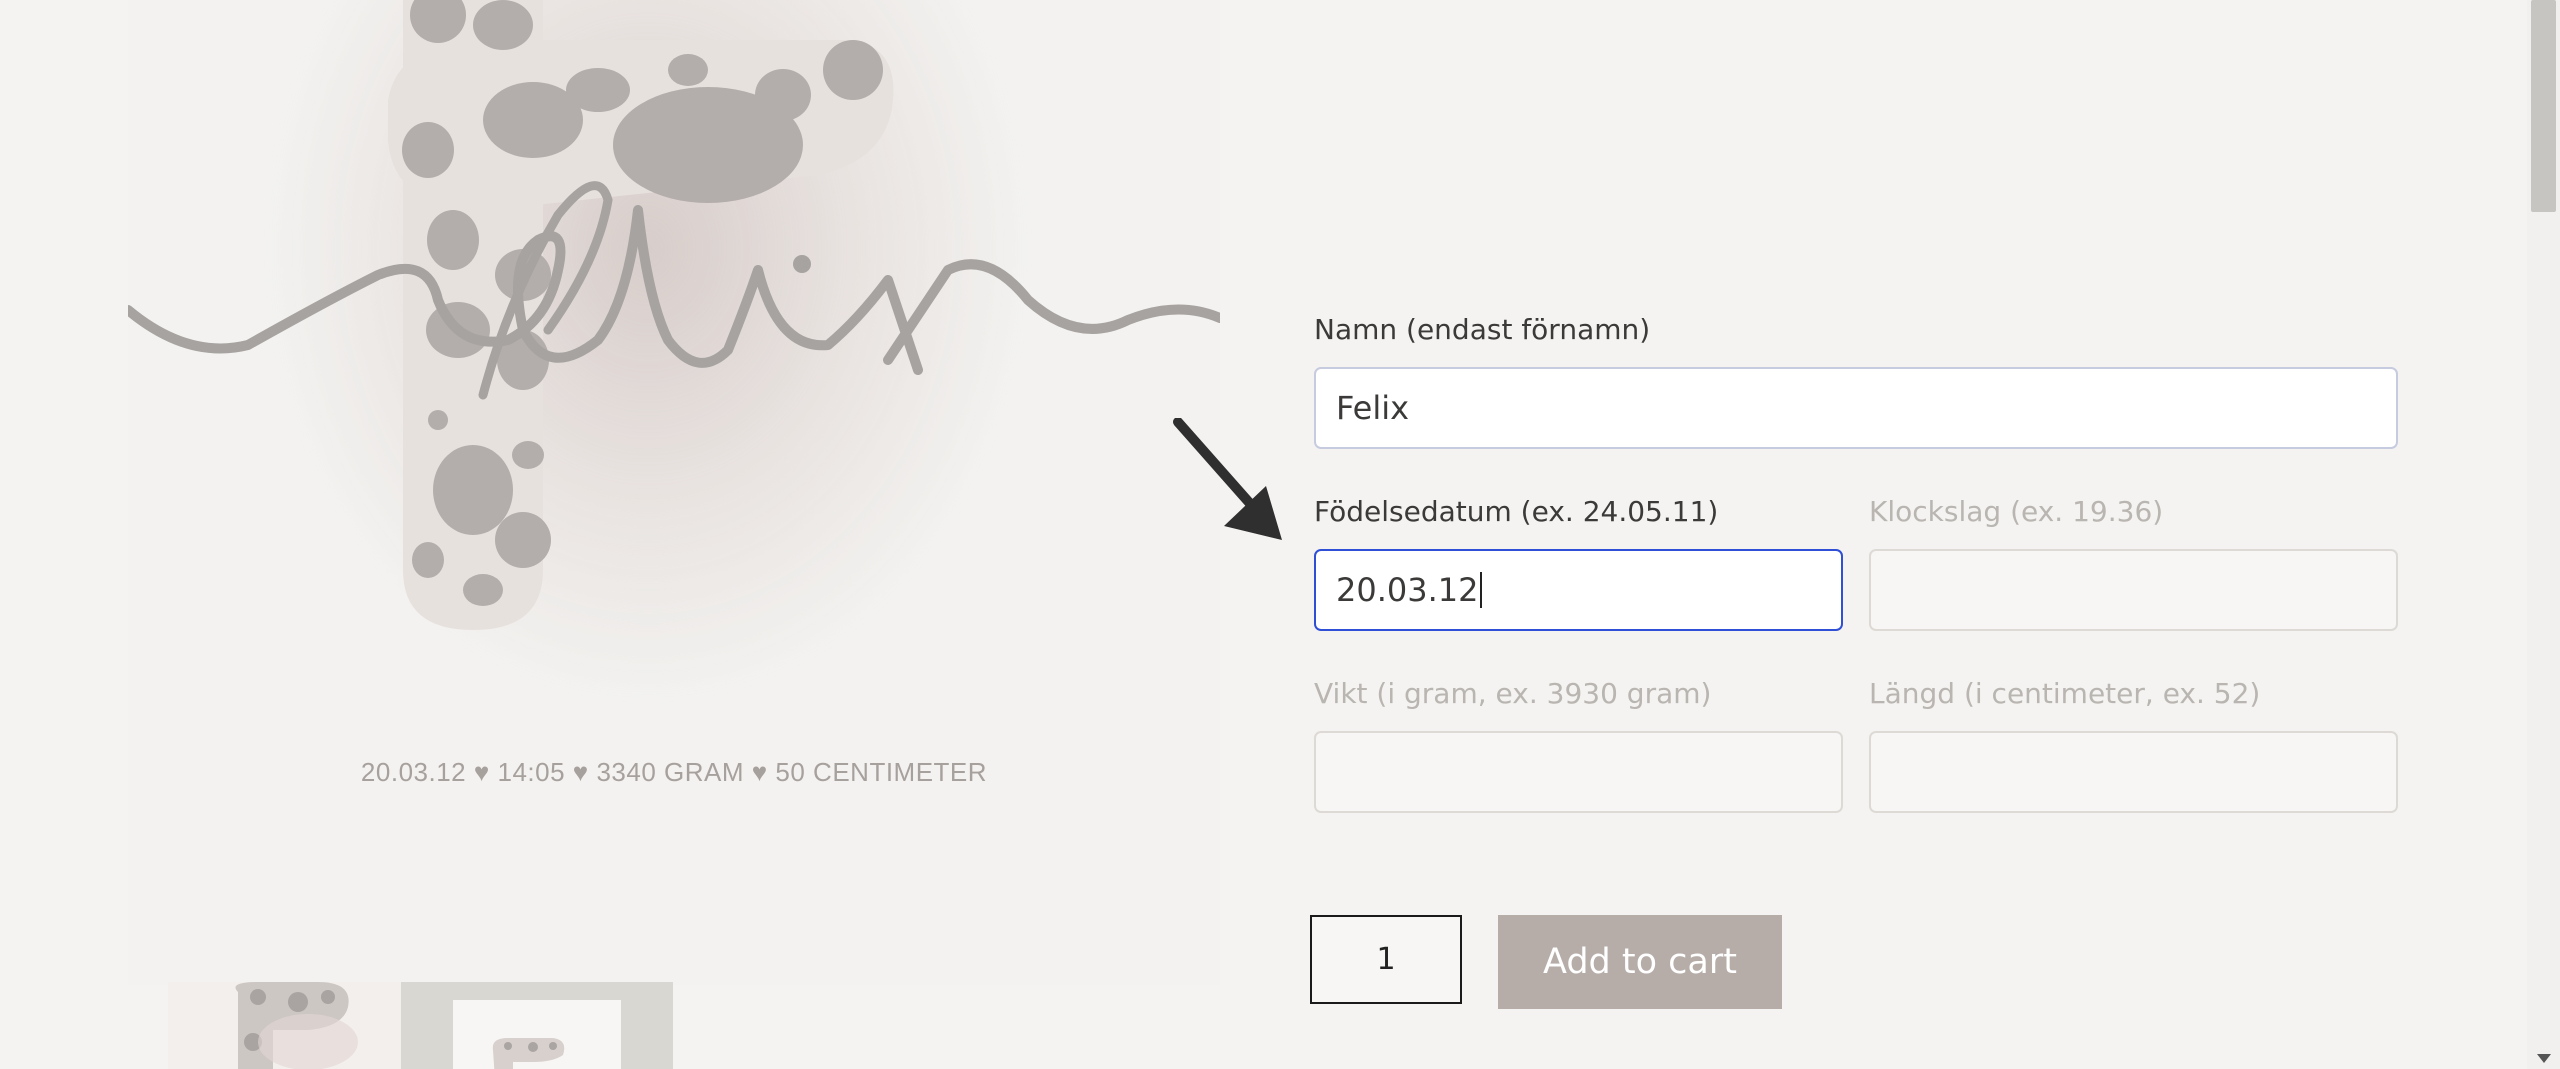 Image resolution: width=2560 pixels, height=1069 pixels. I want to click on length-input, so click(2133, 772).